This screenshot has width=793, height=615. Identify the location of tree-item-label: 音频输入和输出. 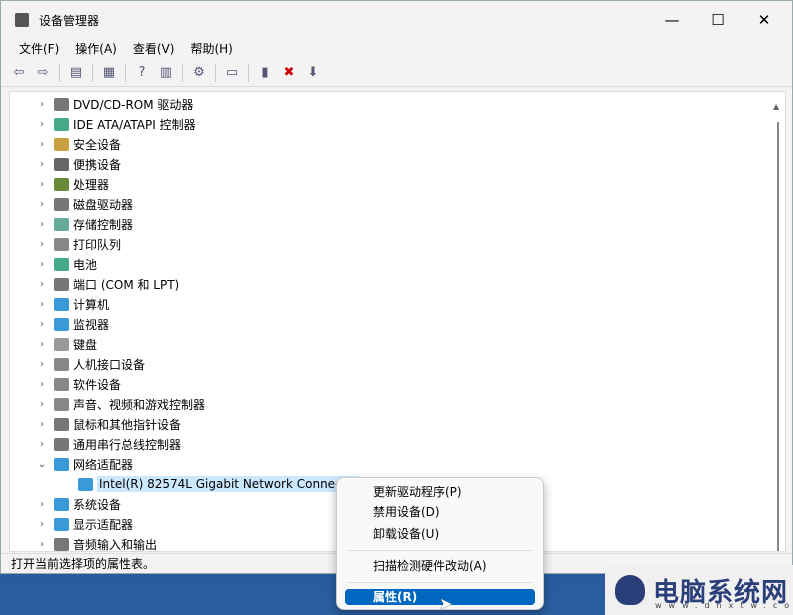
(115, 544).